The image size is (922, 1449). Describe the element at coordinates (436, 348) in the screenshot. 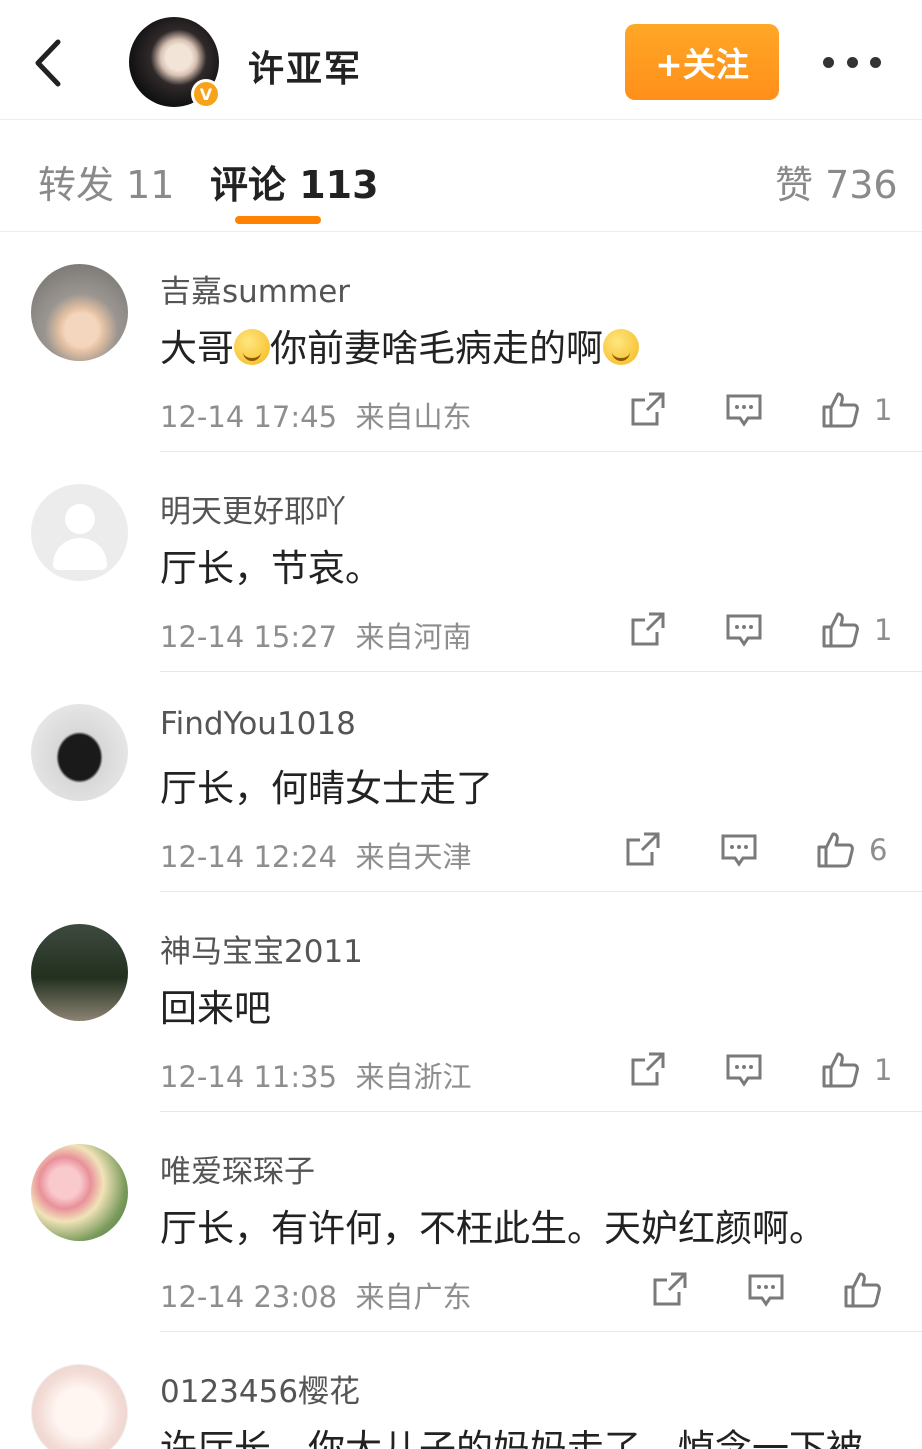

I see `comment-text-part: 你前妻啥毛病走的啊` at that location.